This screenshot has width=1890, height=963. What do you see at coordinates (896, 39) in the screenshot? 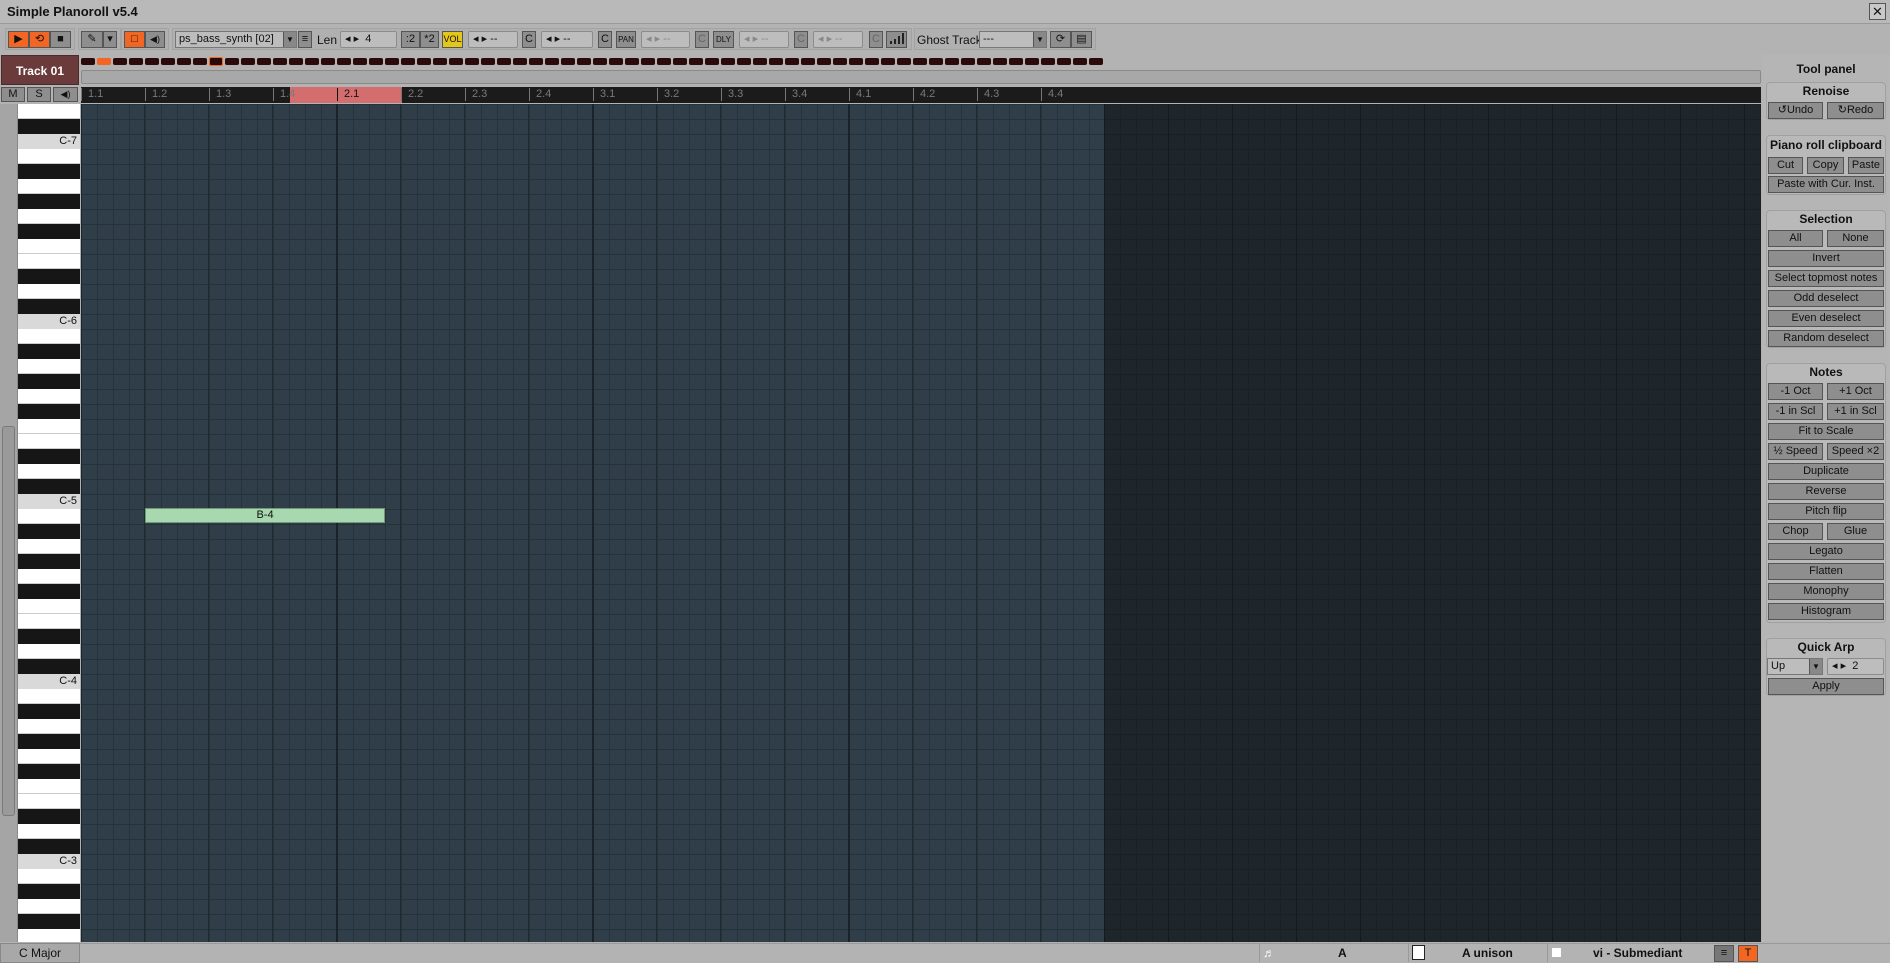
I see `velocity-signal-icon` at bounding box center [896, 39].